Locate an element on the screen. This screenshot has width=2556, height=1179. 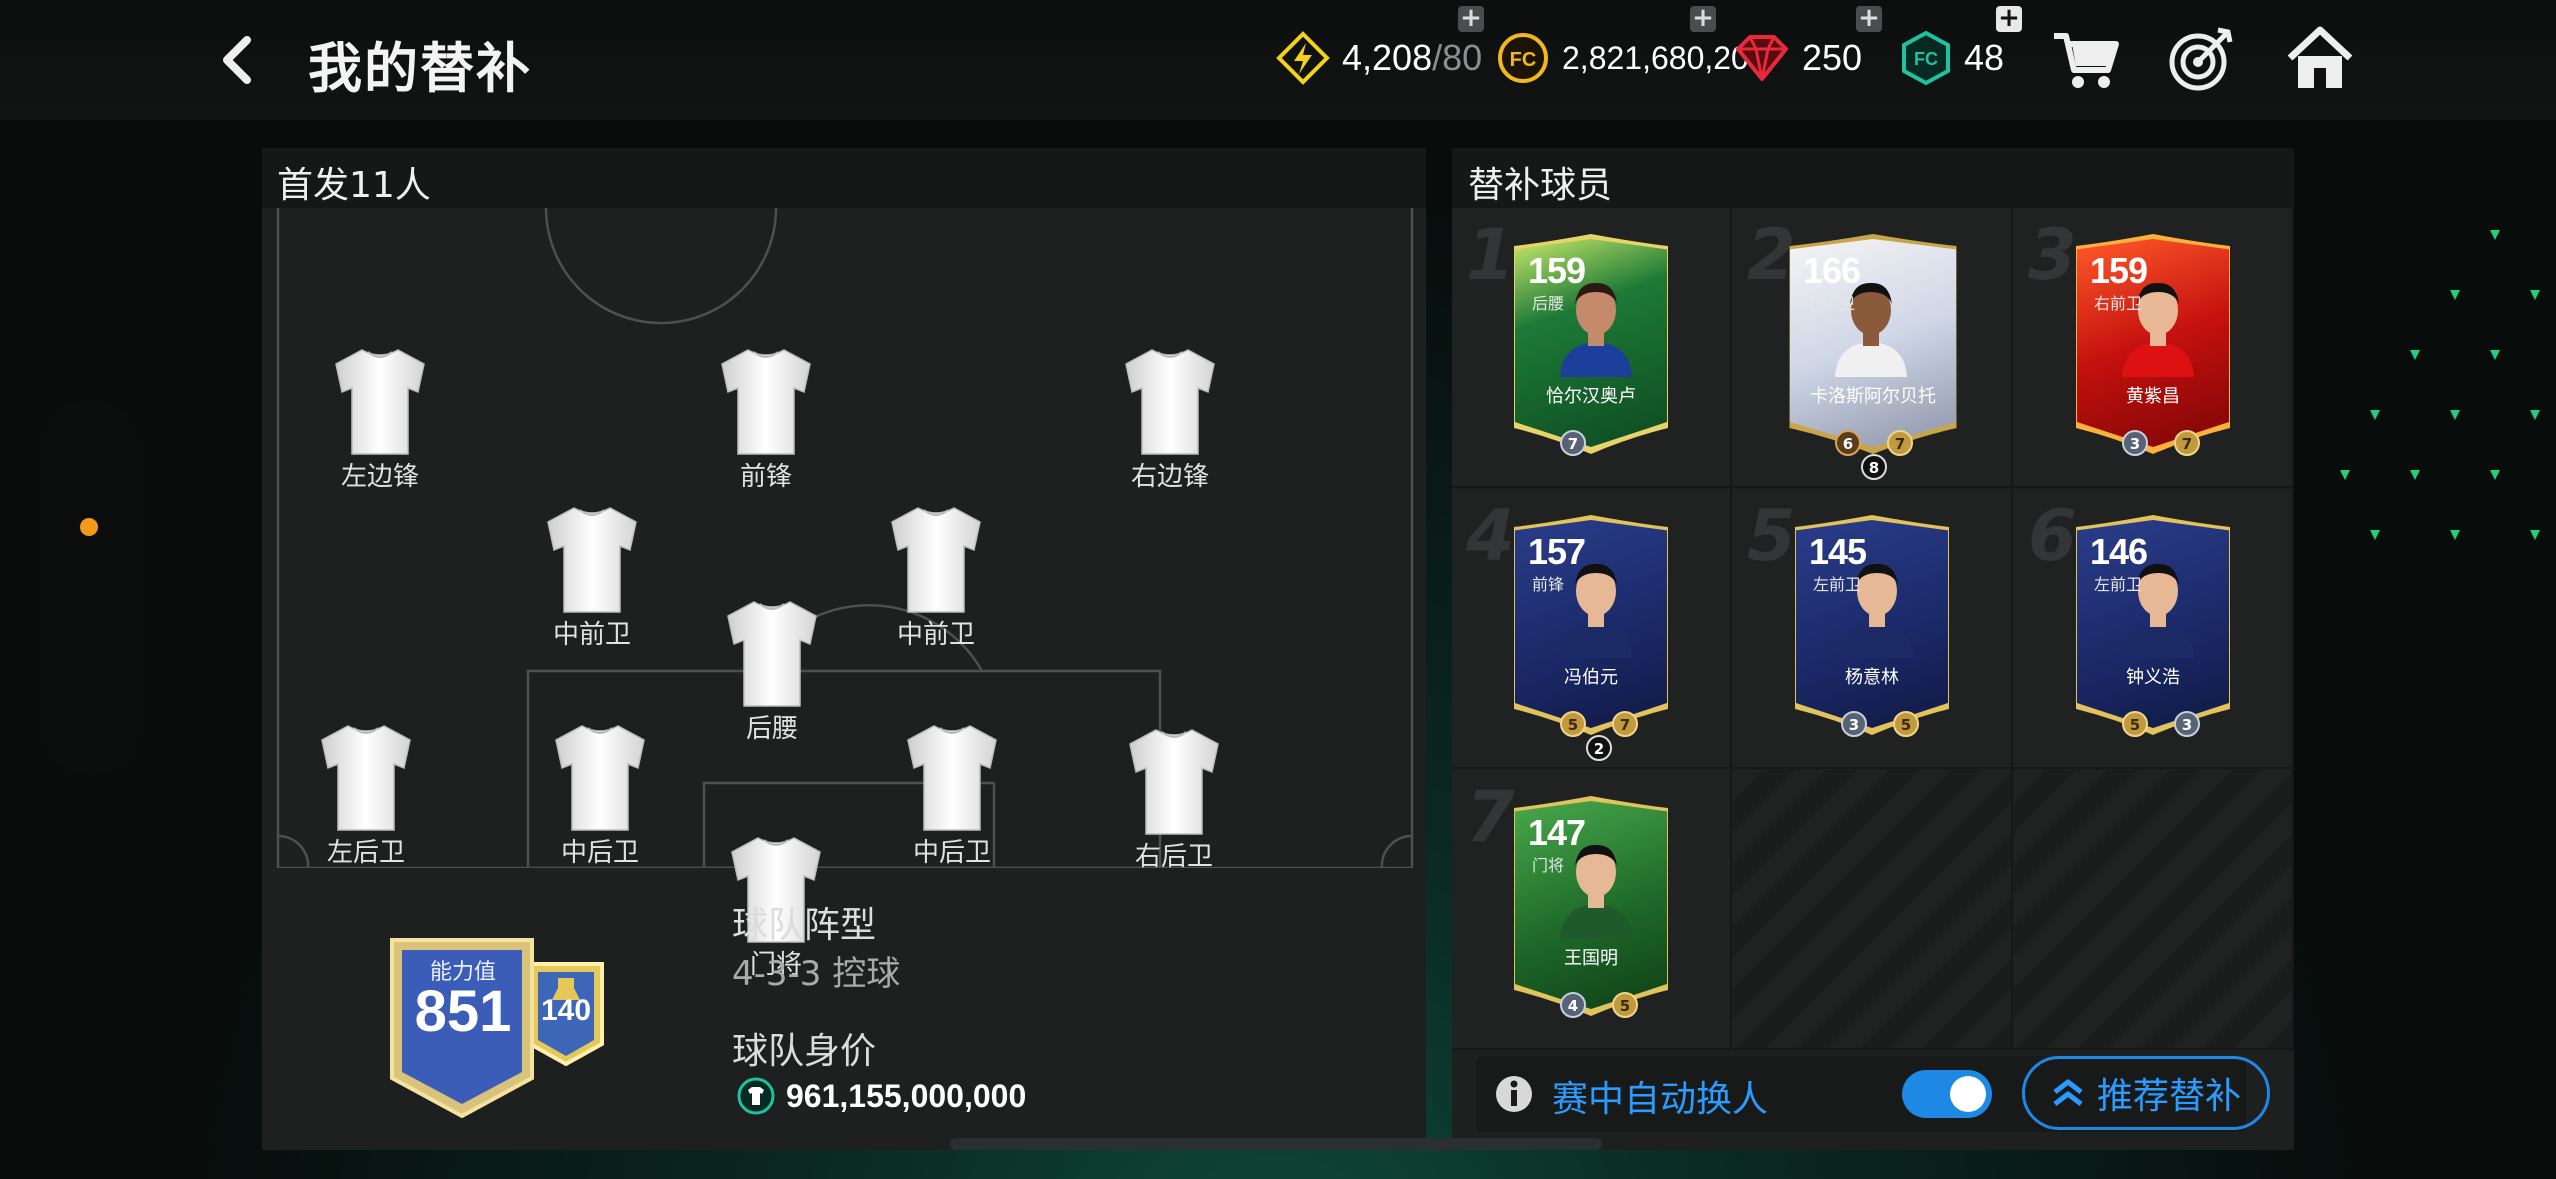
player-card: 157 前锋 冯伯元 5 7 2 is located at coordinates (1591, 637).